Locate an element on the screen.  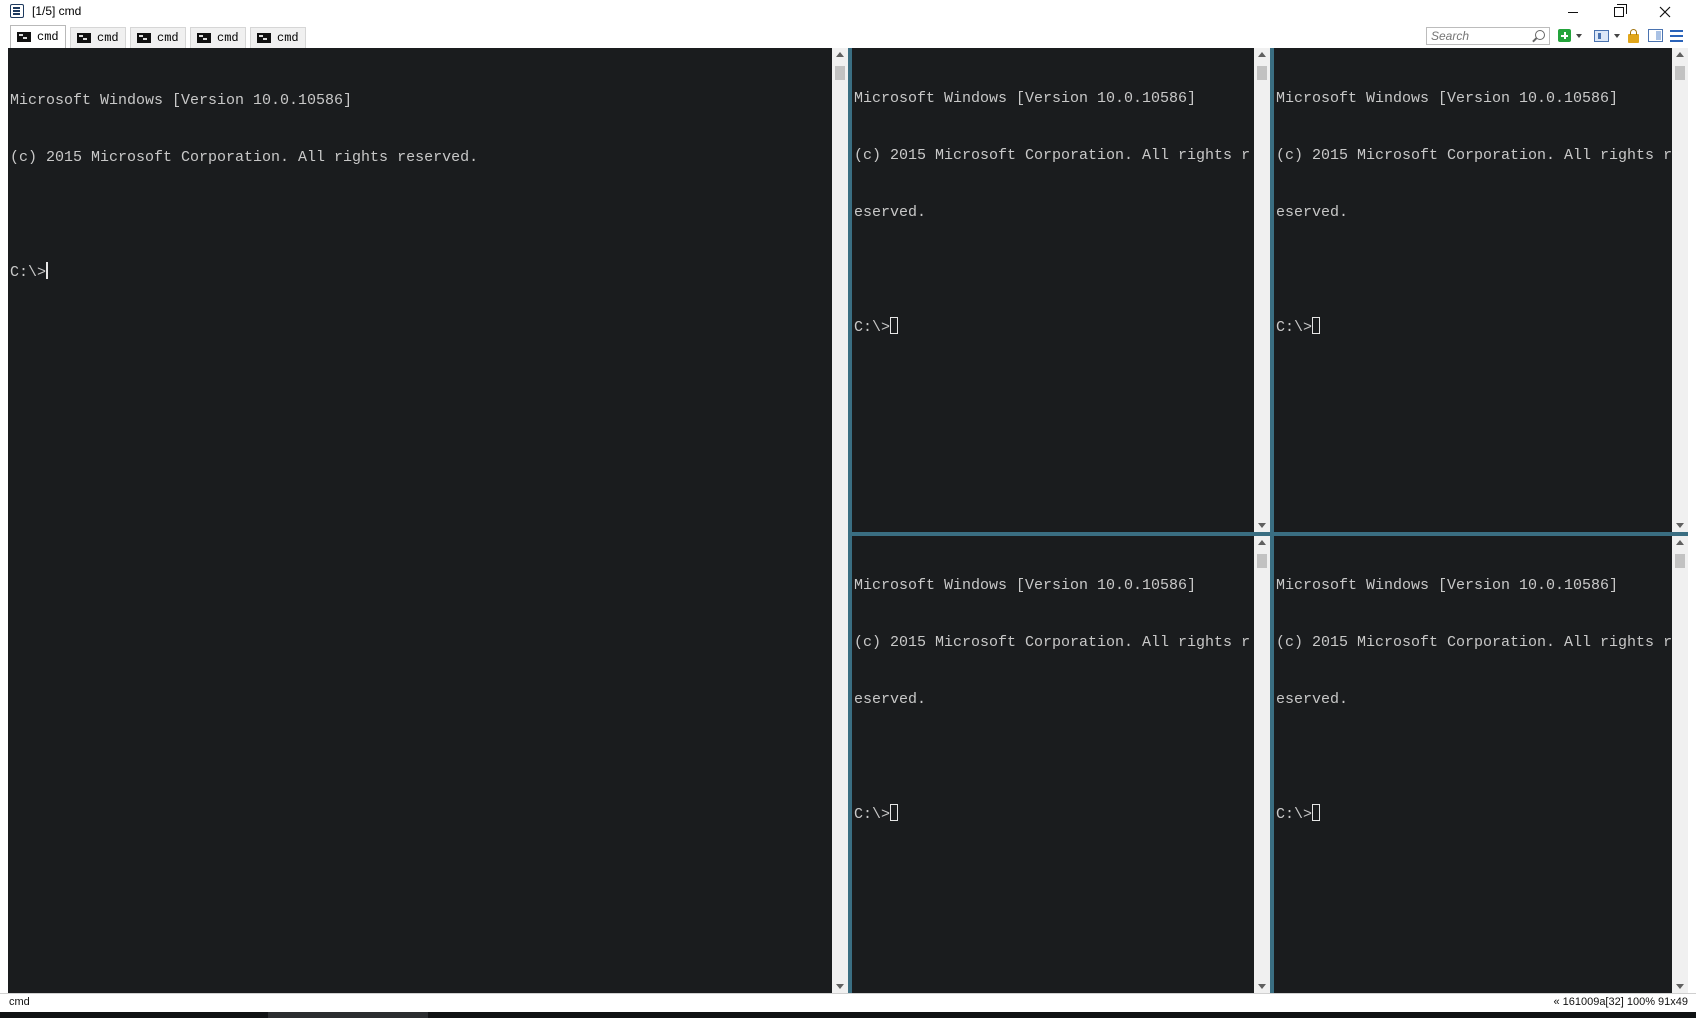
tab-cmd-2: cmd is located at coordinates (98, 37).